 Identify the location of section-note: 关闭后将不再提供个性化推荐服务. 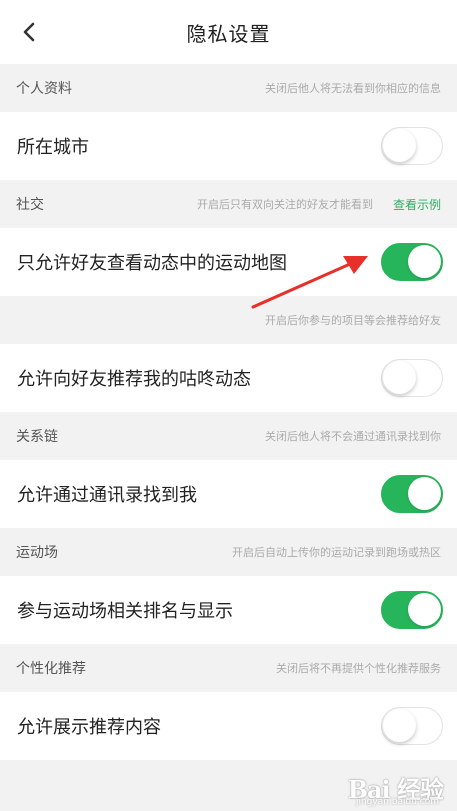
(358, 668).